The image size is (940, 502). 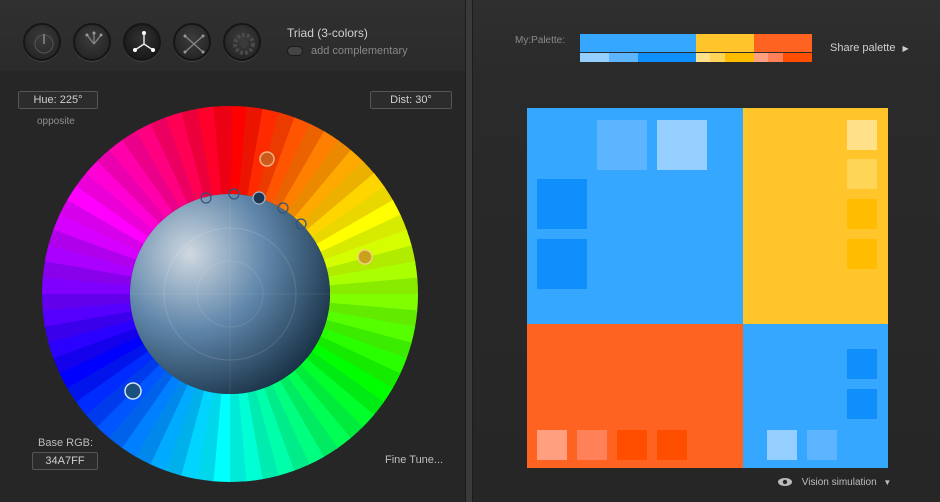 I want to click on palette-swatch-blue, so click(x=638, y=43).